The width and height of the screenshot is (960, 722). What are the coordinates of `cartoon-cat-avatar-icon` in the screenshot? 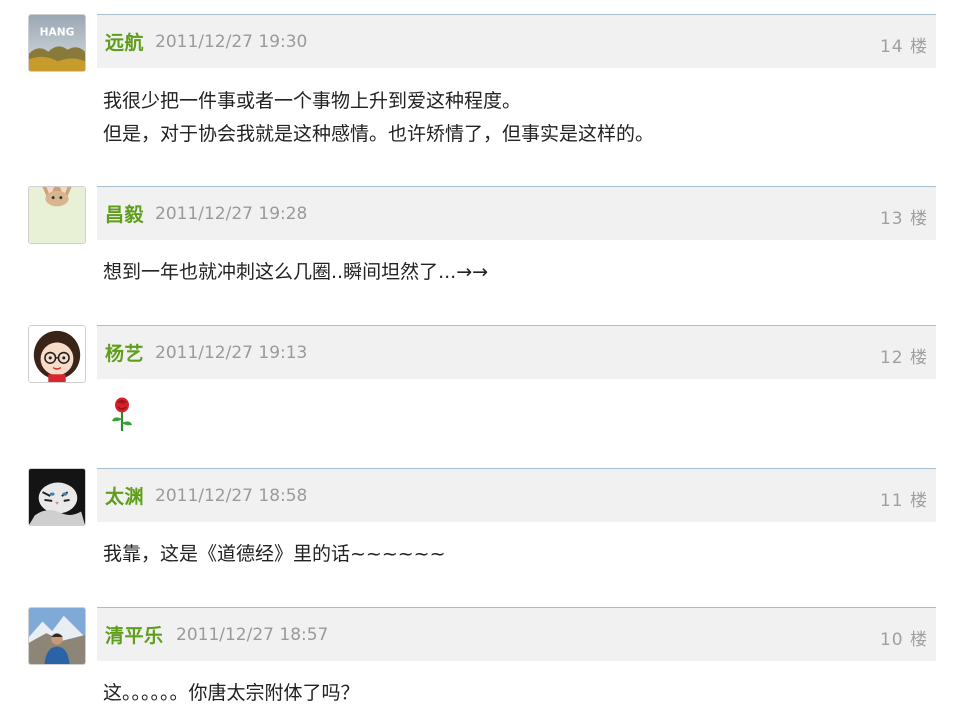 It's located at (57, 215).